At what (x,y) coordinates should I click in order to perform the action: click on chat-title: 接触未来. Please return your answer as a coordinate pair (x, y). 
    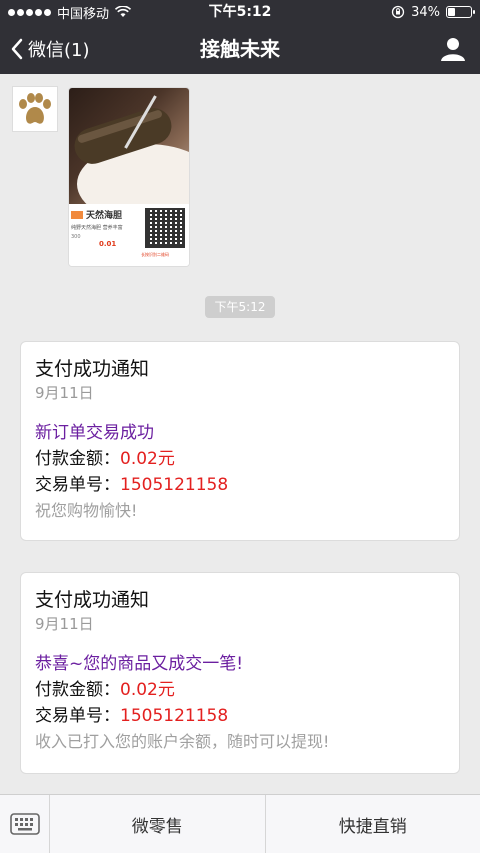
    Looking at the image, I should click on (240, 49).